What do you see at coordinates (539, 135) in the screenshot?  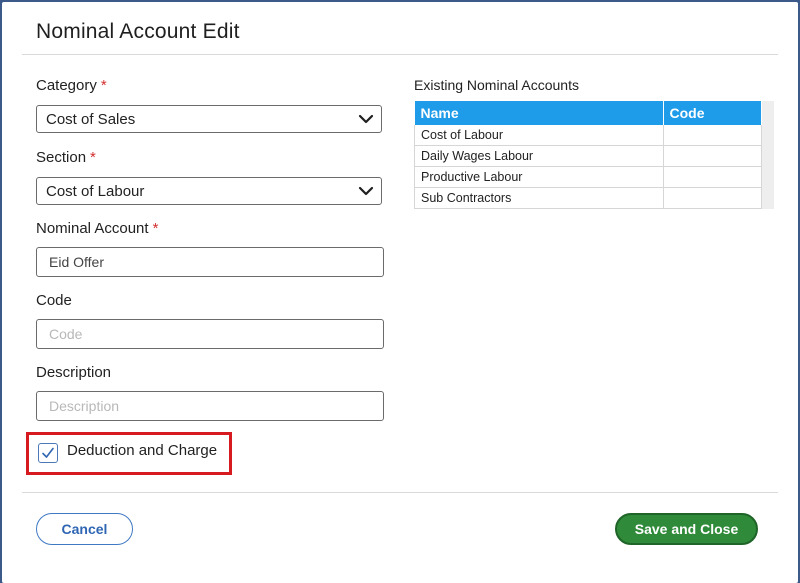 I see `cell-name: Cost of Labour` at bounding box center [539, 135].